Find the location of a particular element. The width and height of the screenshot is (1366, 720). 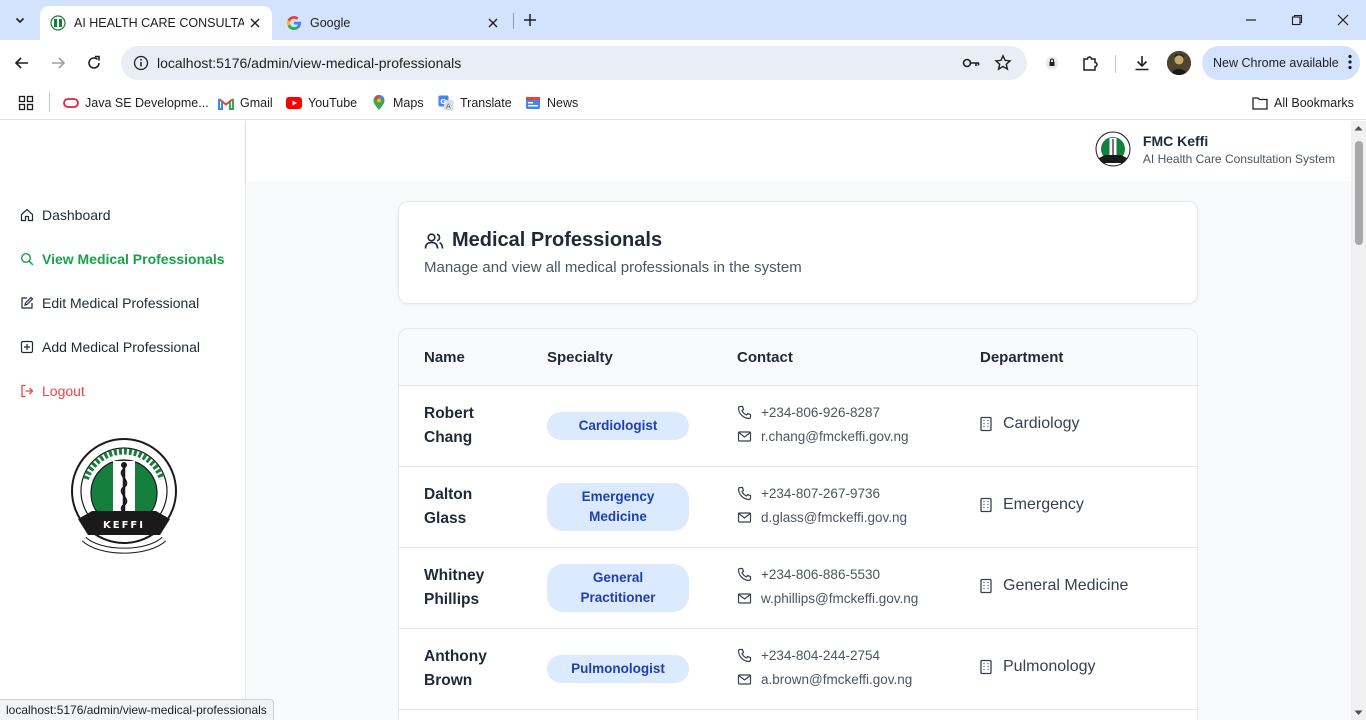

profile-avatar is located at coordinates (1179, 63).